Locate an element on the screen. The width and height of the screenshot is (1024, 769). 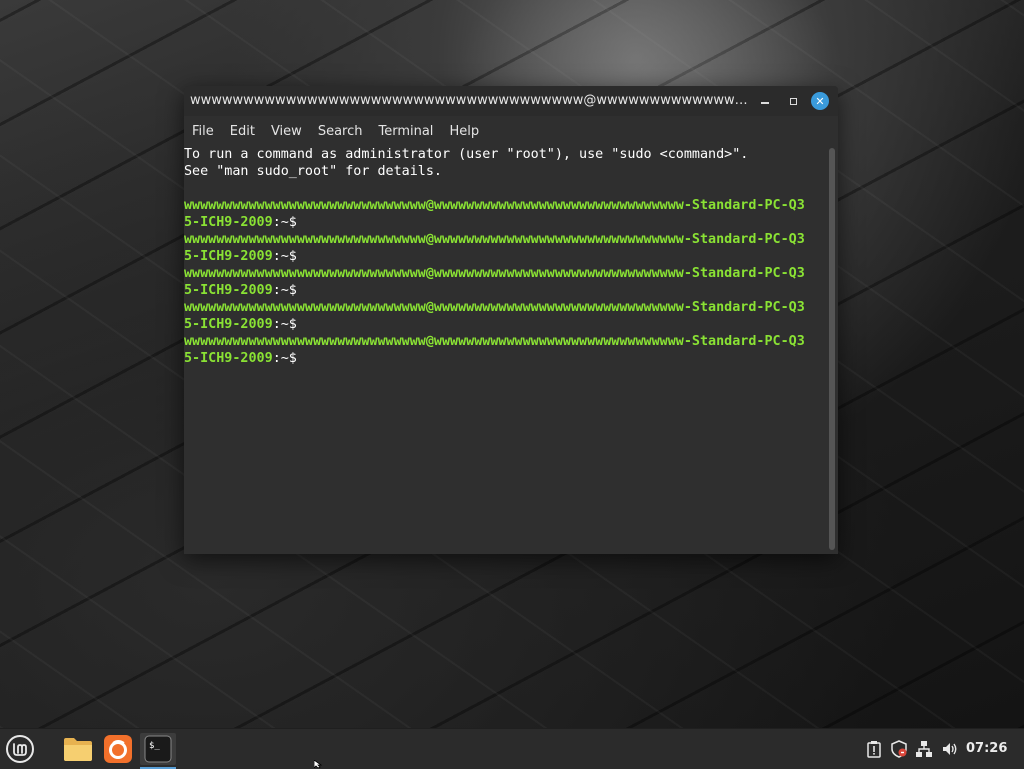
terminal-launcher: $_ is located at coordinates (158, 751).